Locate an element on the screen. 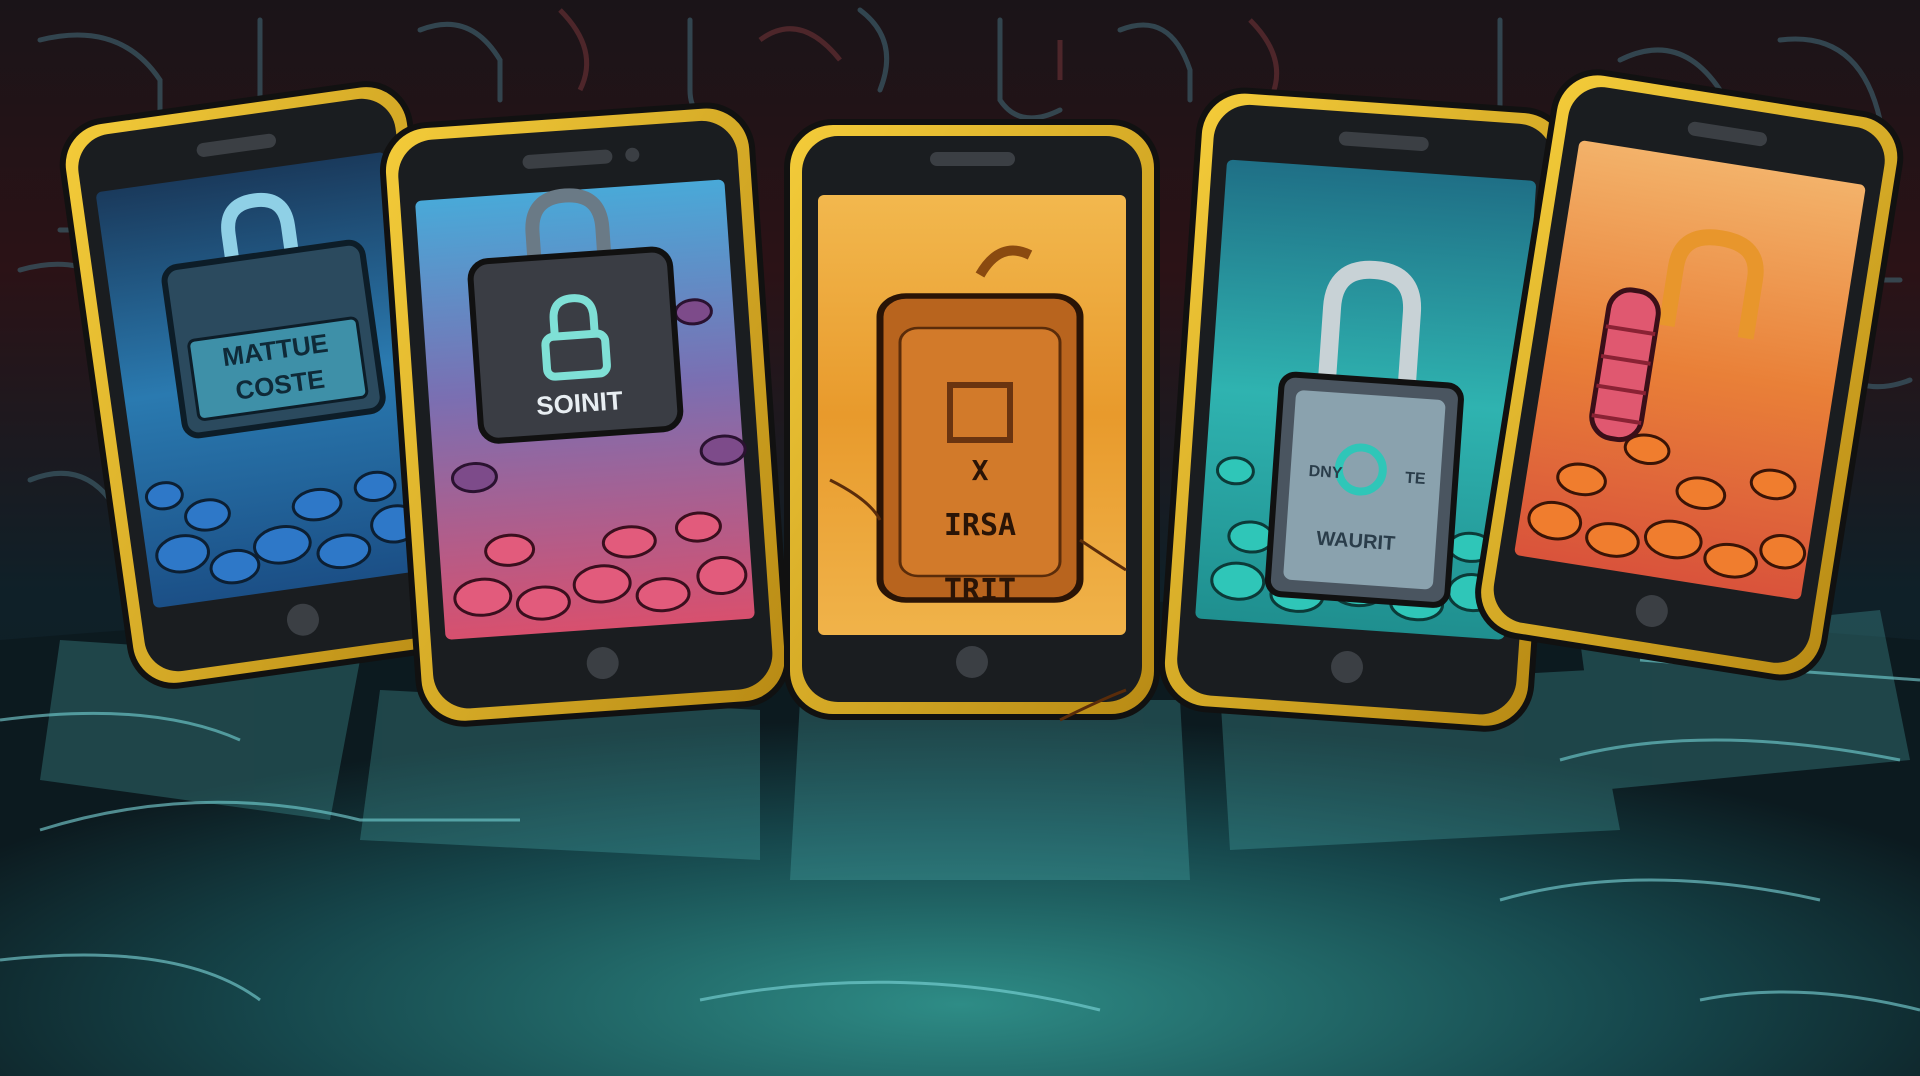 The image size is (1920, 1076). phone-3-text-1: X is located at coordinates (980, 470).